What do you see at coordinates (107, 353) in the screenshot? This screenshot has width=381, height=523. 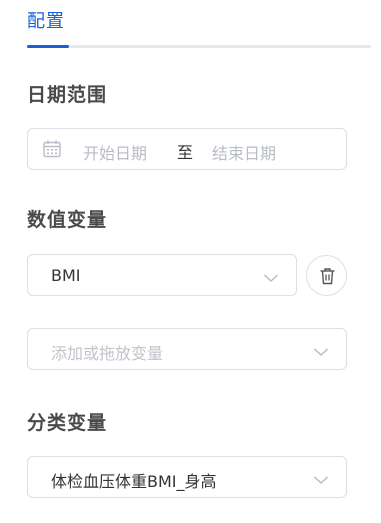 I see `add-variable-placeholder: 添加或拖放变量` at bounding box center [107, 353].